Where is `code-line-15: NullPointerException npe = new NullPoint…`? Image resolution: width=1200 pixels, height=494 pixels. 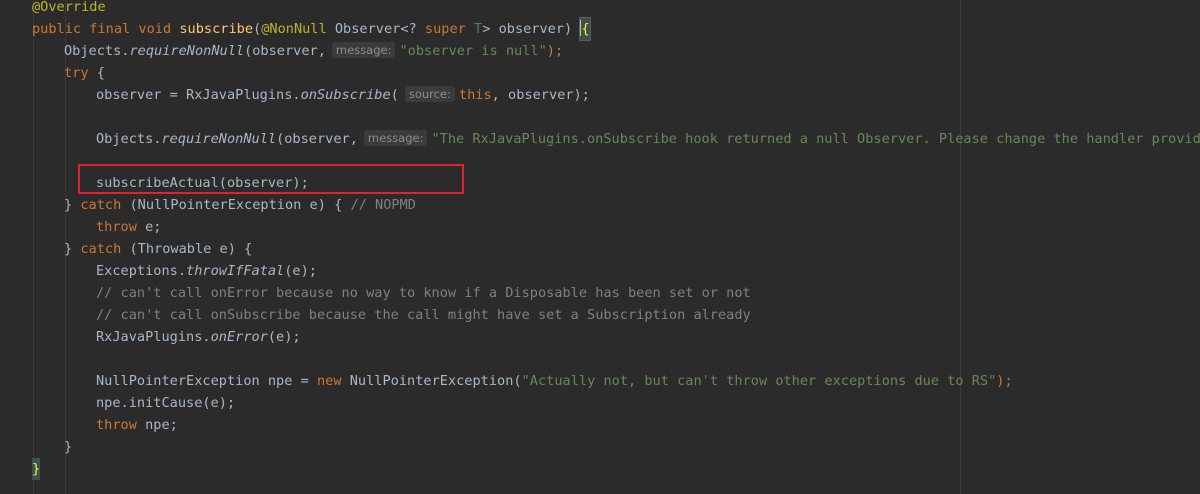 code-line-15: NullPointerException npe = new NullPoint… is located at coordinates (554, 381).